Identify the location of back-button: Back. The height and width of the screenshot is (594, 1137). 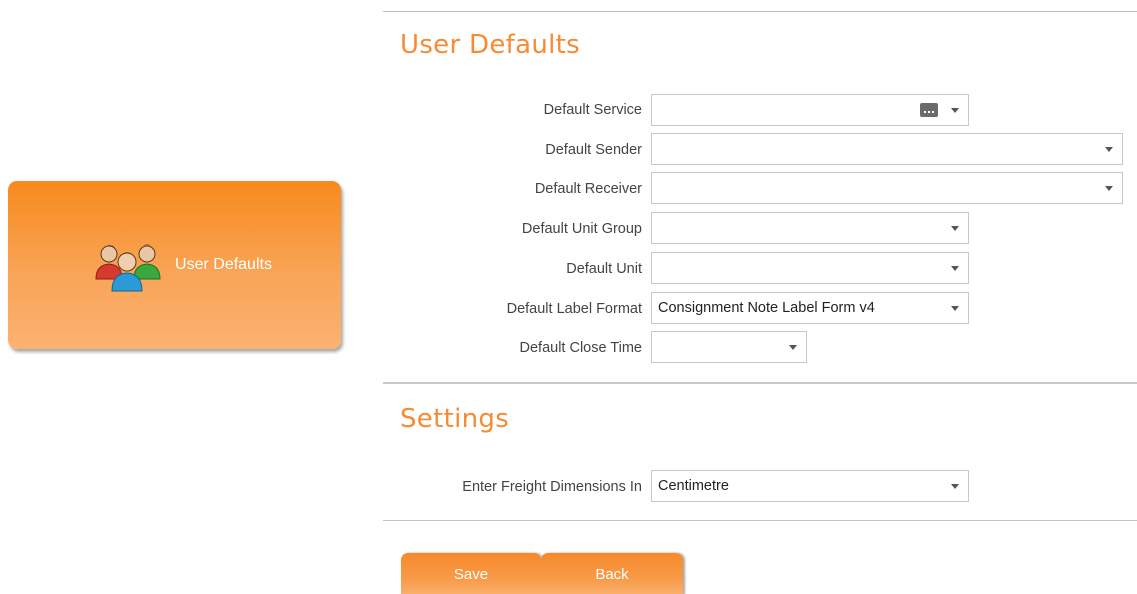
(612, 573).